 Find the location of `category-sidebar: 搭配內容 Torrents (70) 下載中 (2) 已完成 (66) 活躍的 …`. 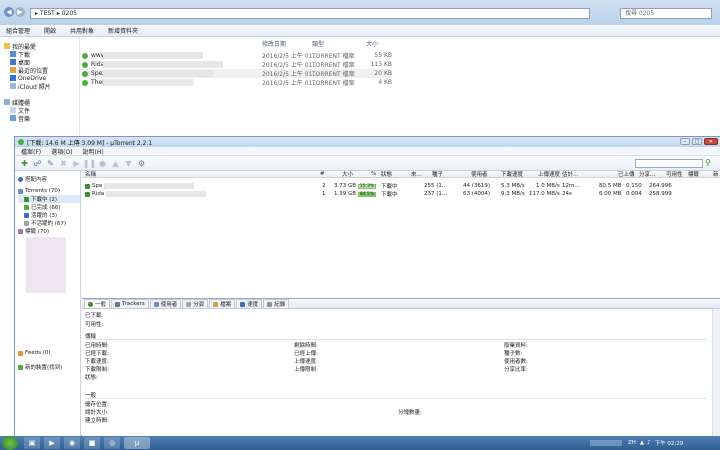

category-sidebar: 搭配內容 Torrents (70) 下載中 (2) 已完成 (66) 活躍的 … is located at coordinates (48, 304).